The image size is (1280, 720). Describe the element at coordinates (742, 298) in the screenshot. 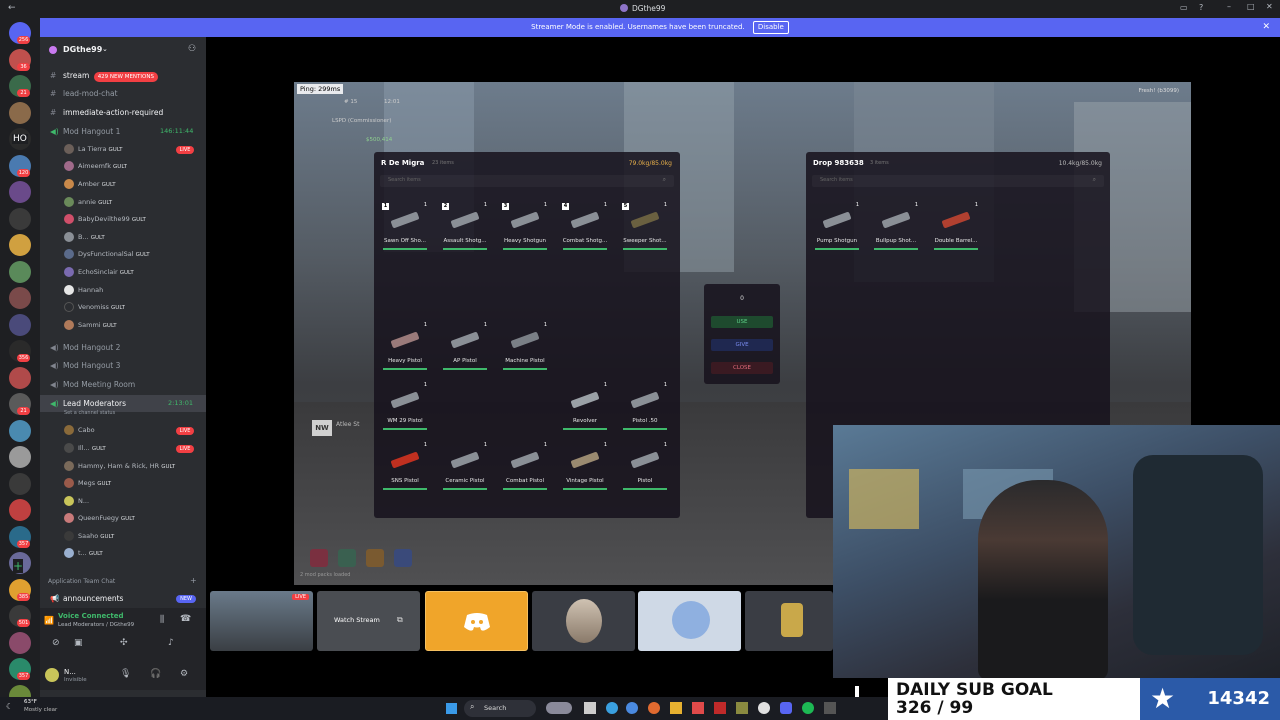

I see `amount-input: 0` at that location.